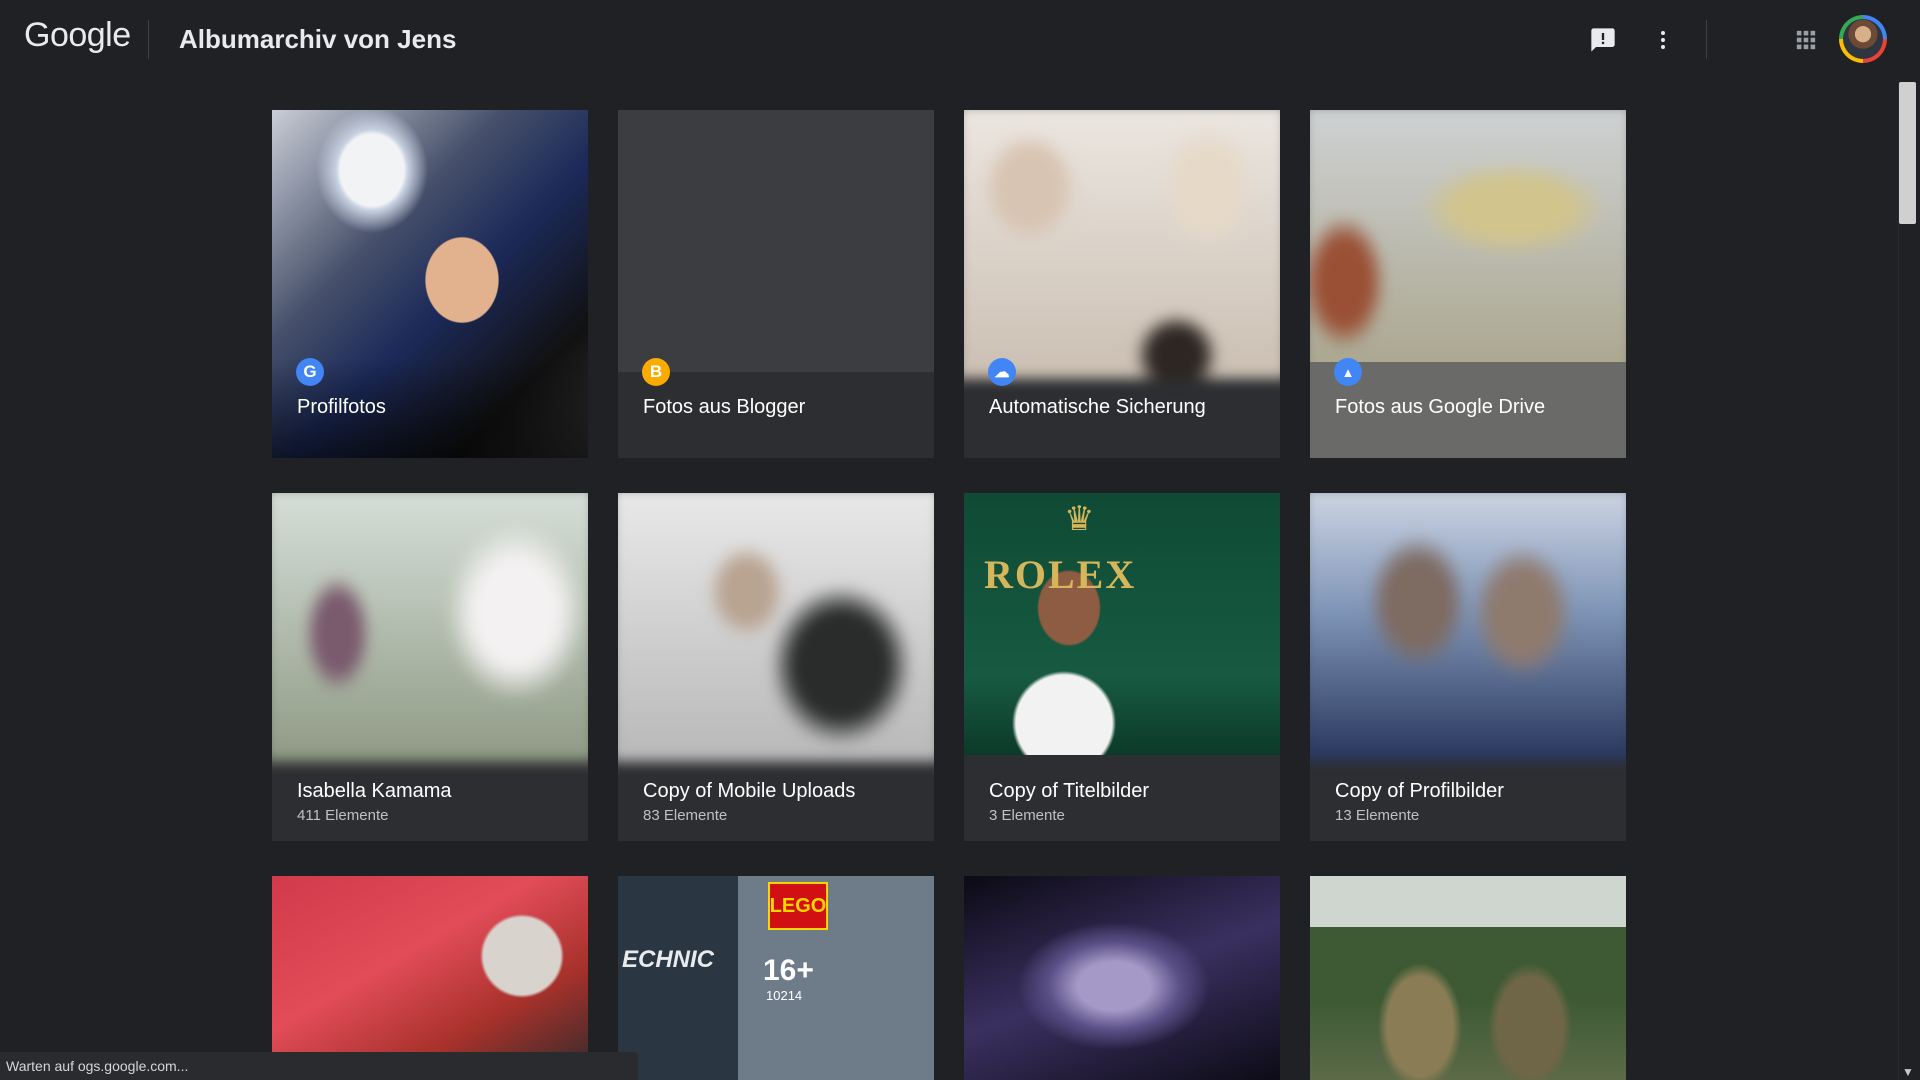 Image resolution: width=1920 pixels, height=1080 pixels. What do you see at coordinates (1377, 815) in the screenshot?
I see `album-item-count: 13 Elemente` at bounding box center [1377, 815].